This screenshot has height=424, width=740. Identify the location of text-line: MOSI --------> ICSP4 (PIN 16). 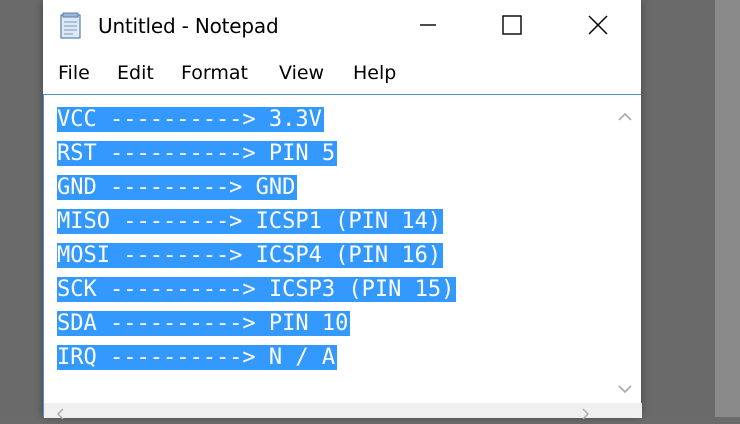
(332, 256).